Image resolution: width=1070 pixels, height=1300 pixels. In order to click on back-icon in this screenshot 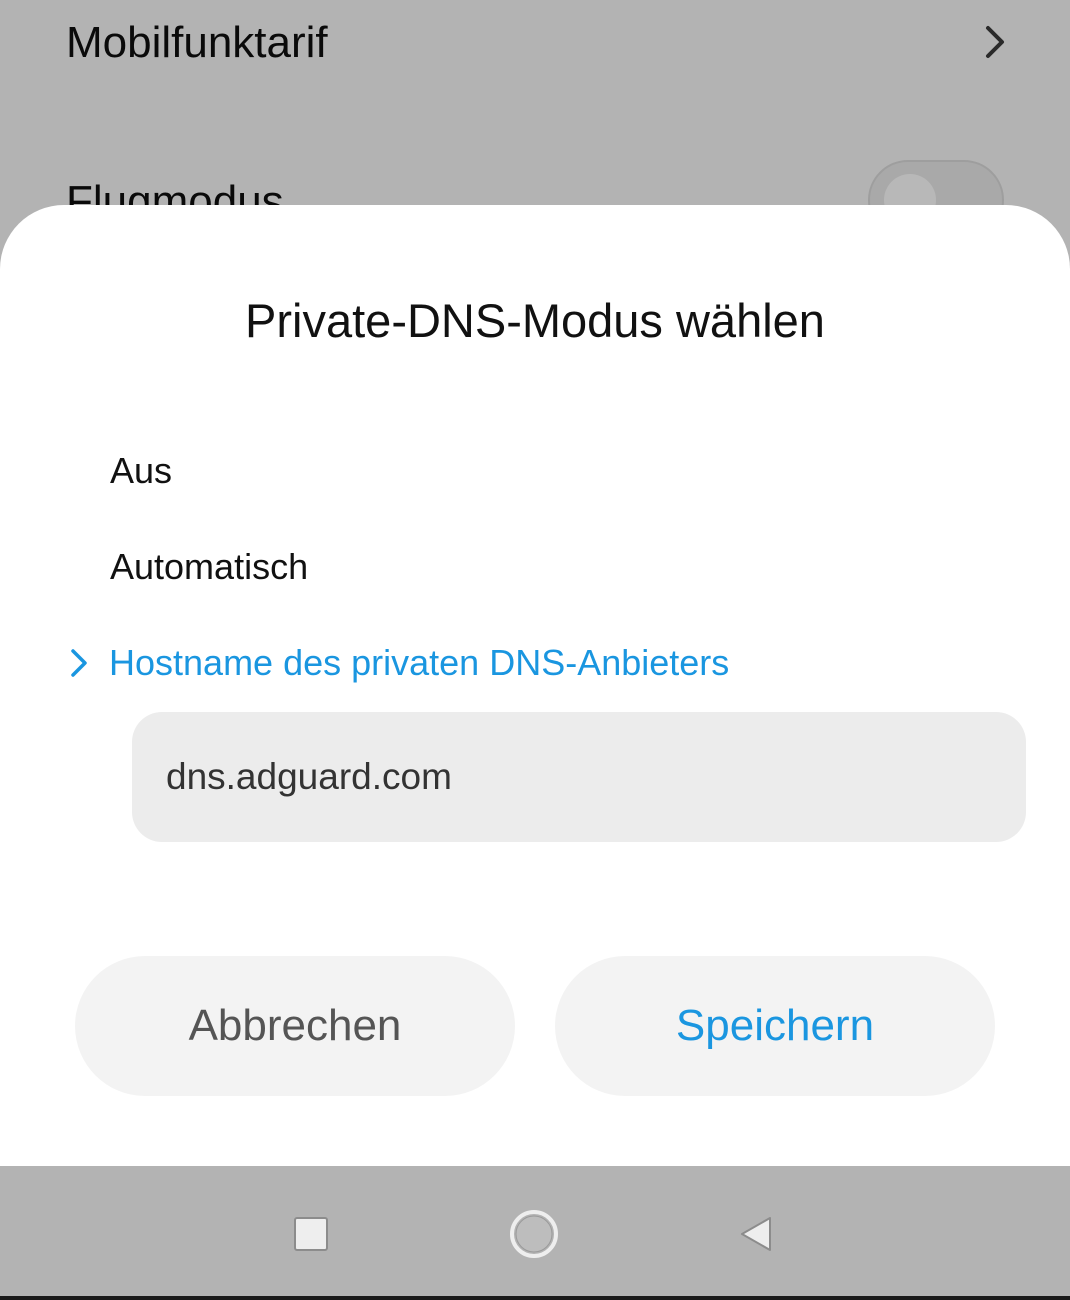, I will do `click(756, 1234)`.